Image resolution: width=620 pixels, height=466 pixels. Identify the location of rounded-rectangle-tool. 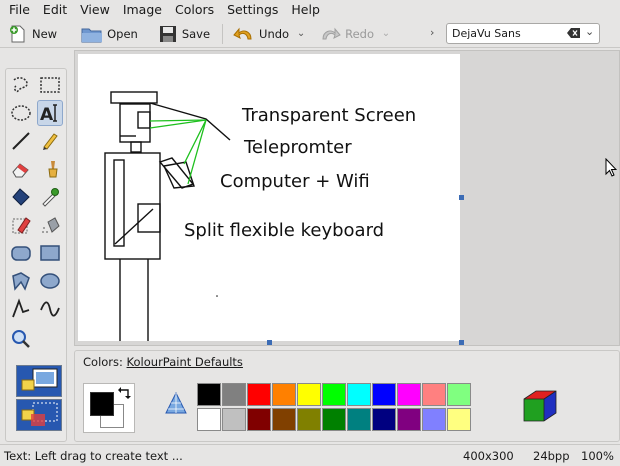
(21, 253).